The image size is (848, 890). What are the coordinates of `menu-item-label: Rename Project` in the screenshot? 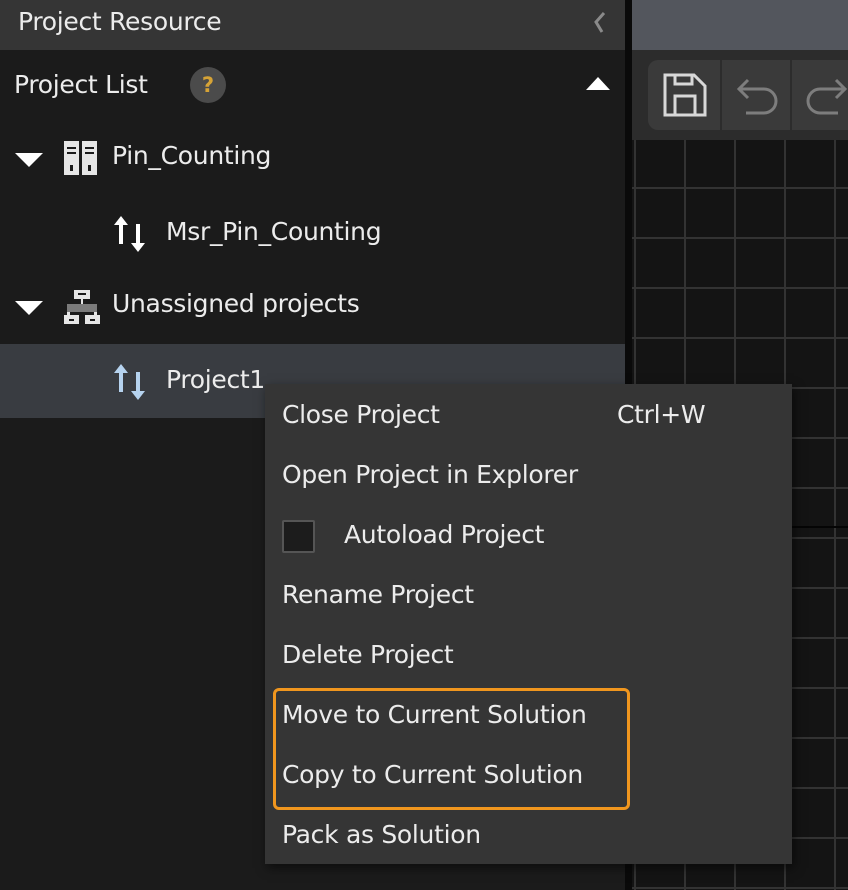 It's located at (378, 594).